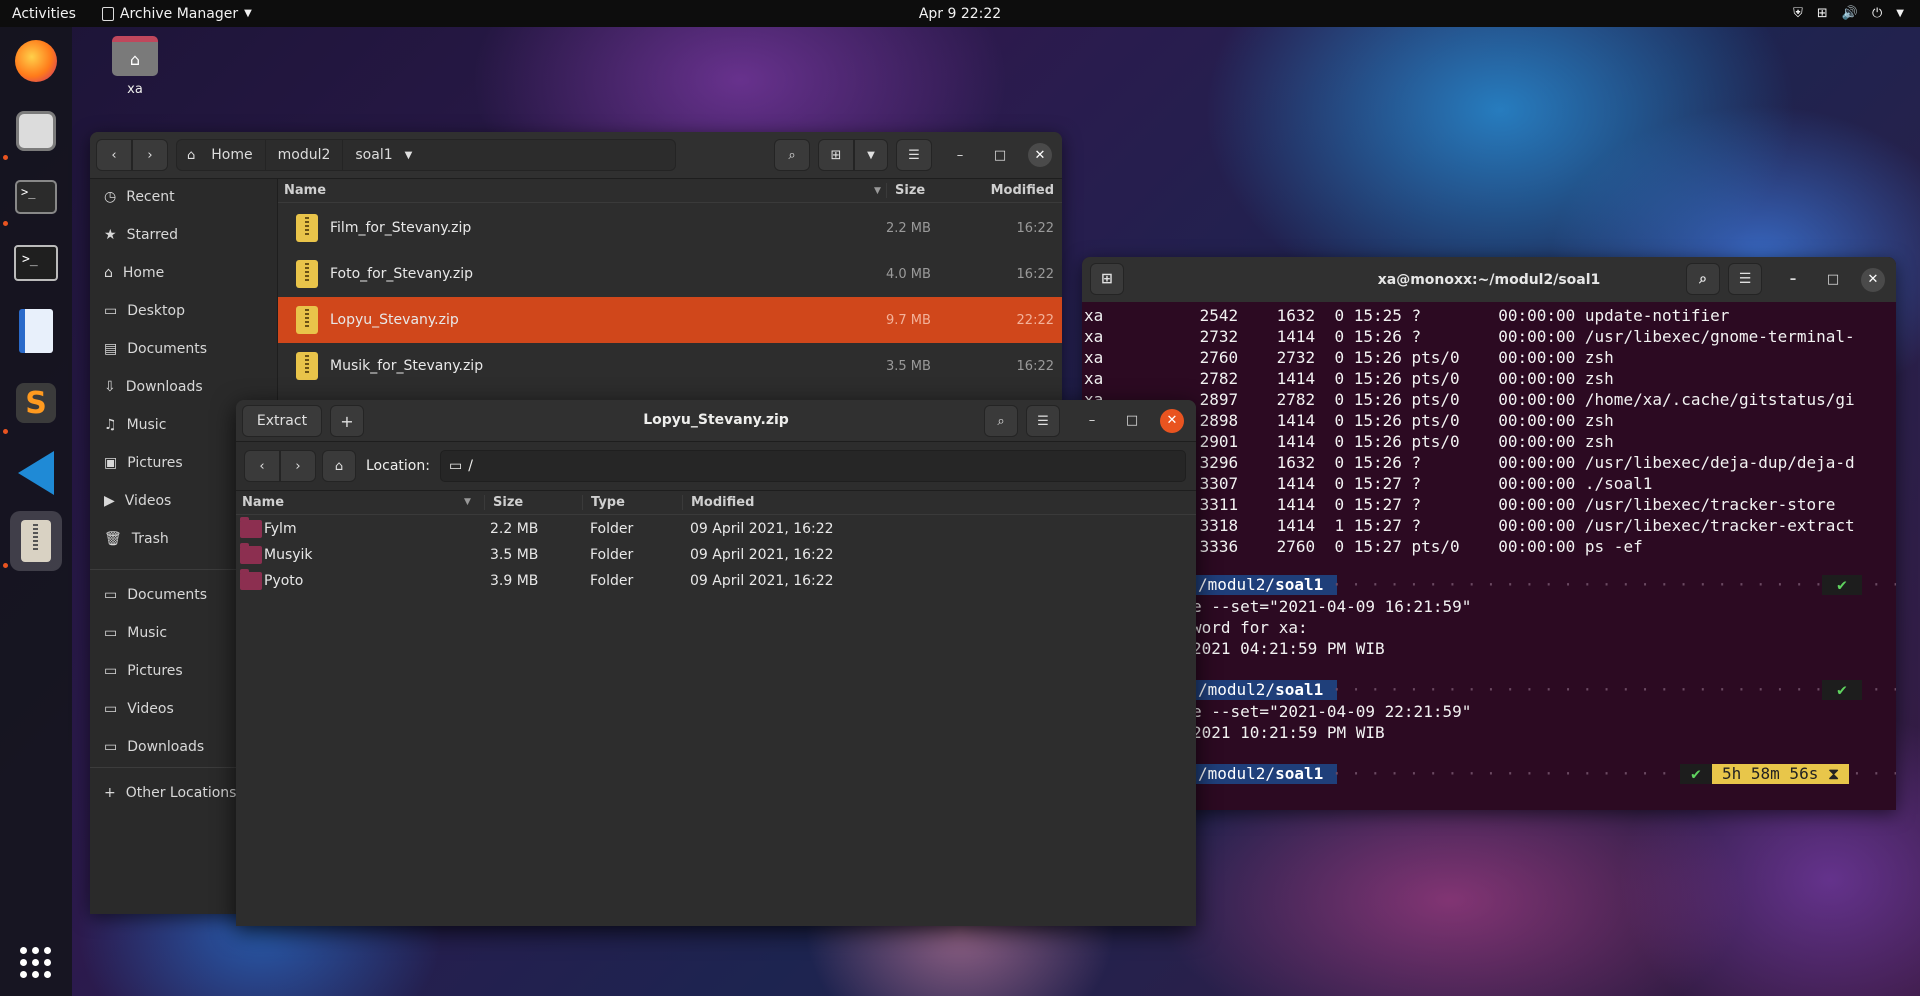 The image size is (1920, 996). Describe the element at coordinates (307, 320) in the screenshot. I see `zip-file-icon` at that location.